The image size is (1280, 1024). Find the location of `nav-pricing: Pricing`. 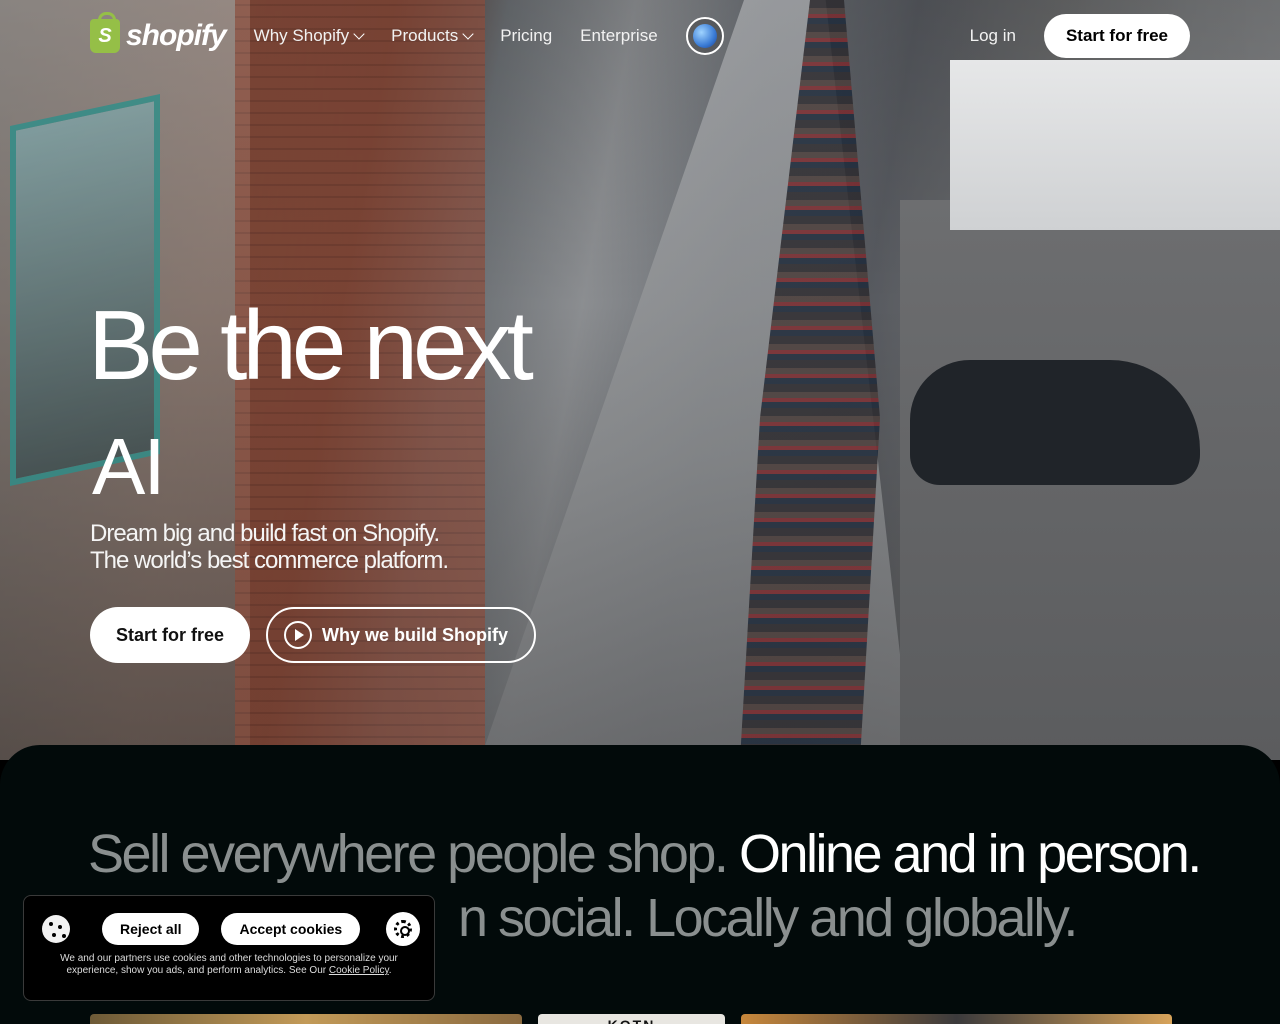

nav-pricing: Pricing is located at coordinates (526, 36).